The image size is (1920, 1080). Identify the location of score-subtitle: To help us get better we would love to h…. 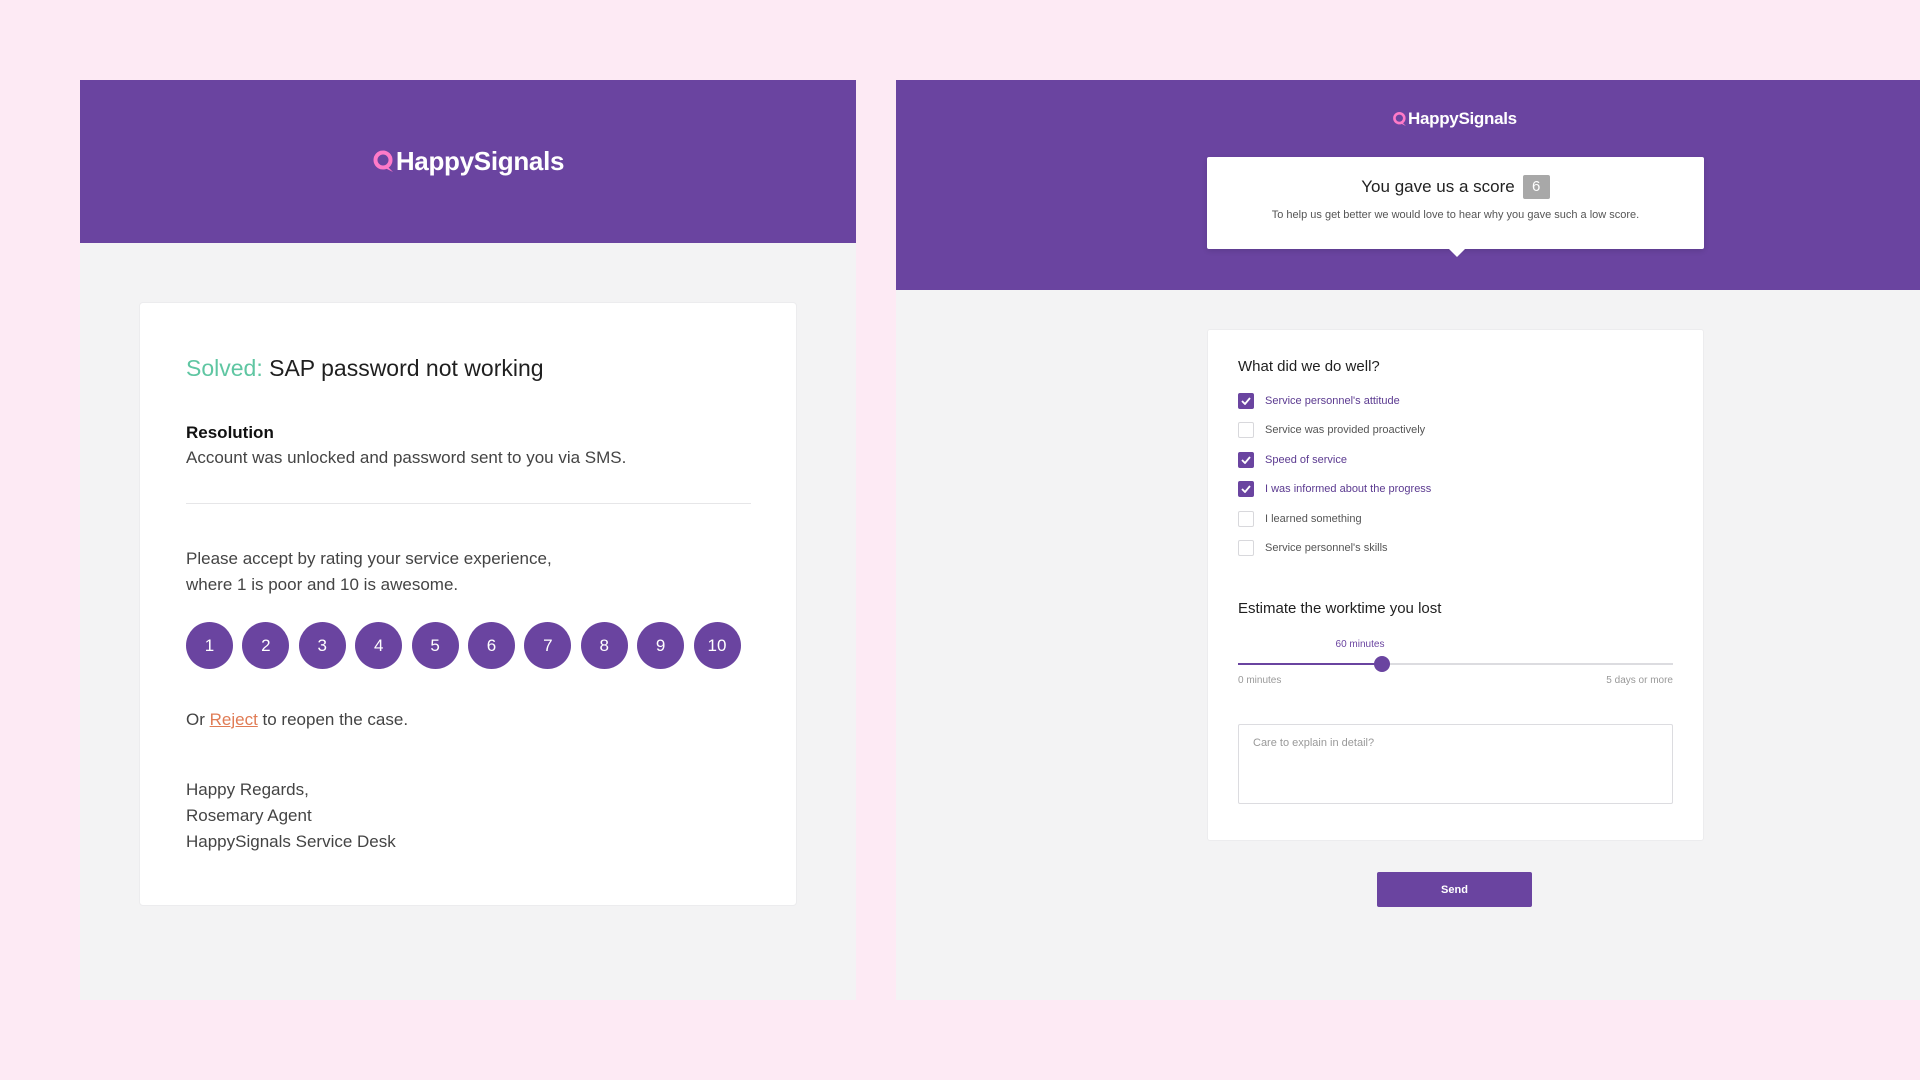
(1455, 215).